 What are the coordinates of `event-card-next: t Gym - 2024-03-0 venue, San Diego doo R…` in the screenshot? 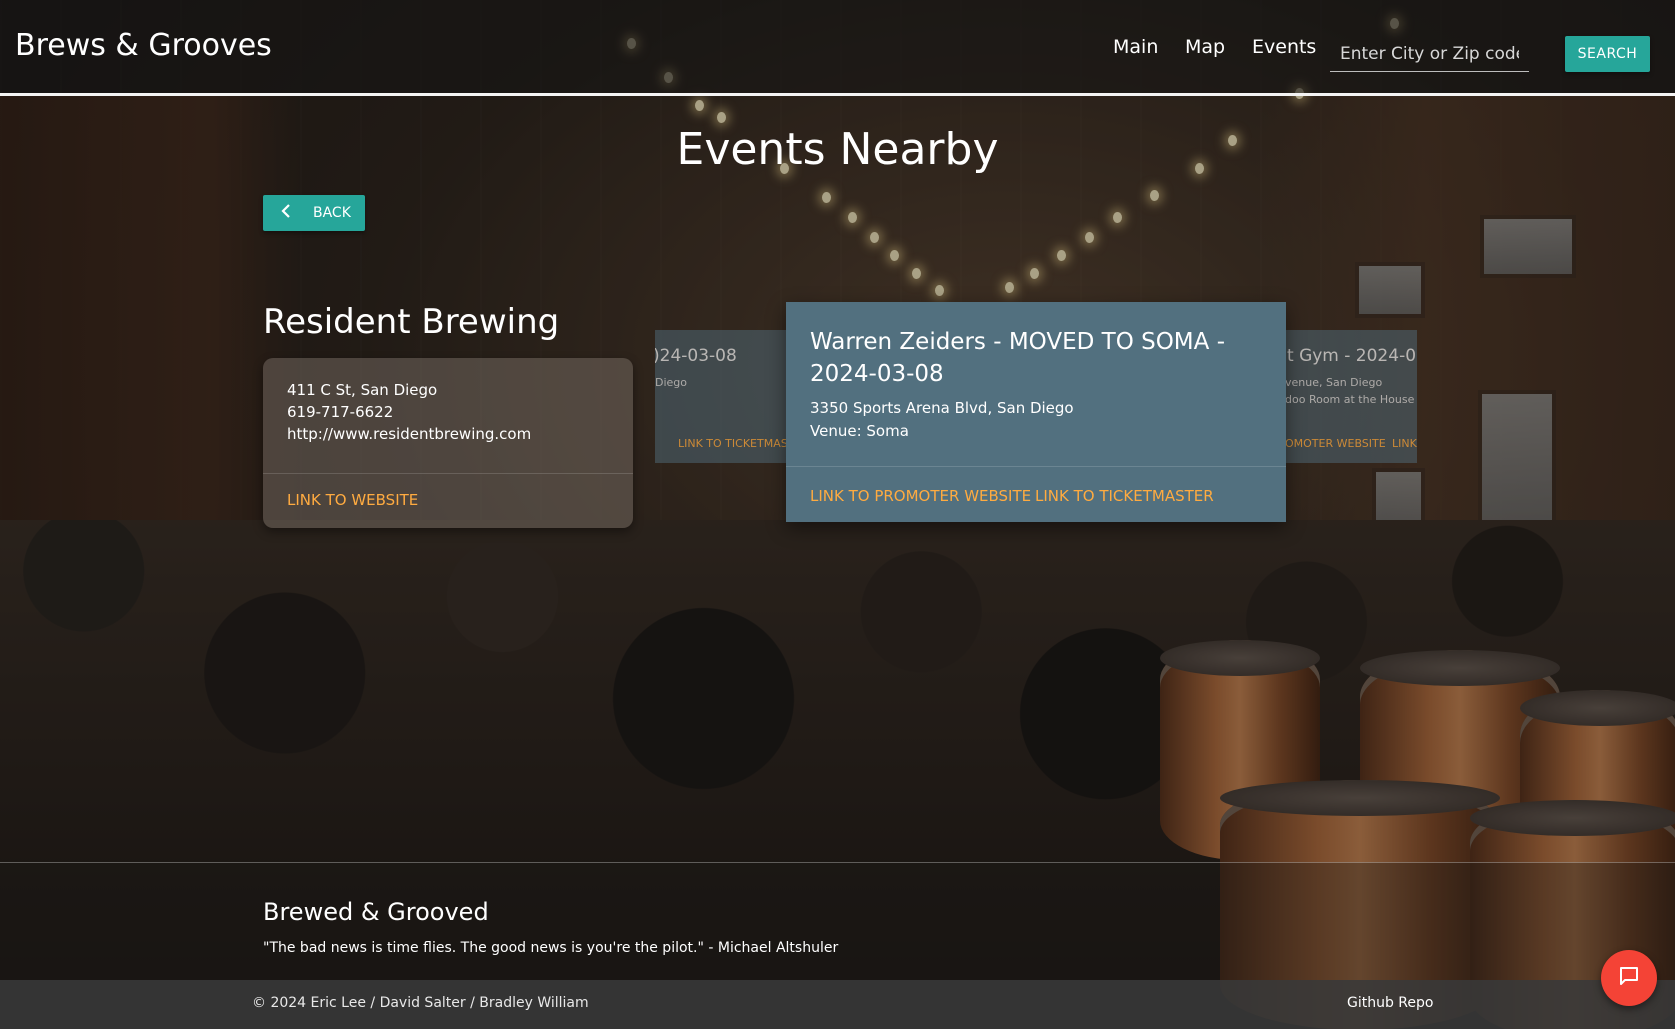 It's located at (1349, 396).